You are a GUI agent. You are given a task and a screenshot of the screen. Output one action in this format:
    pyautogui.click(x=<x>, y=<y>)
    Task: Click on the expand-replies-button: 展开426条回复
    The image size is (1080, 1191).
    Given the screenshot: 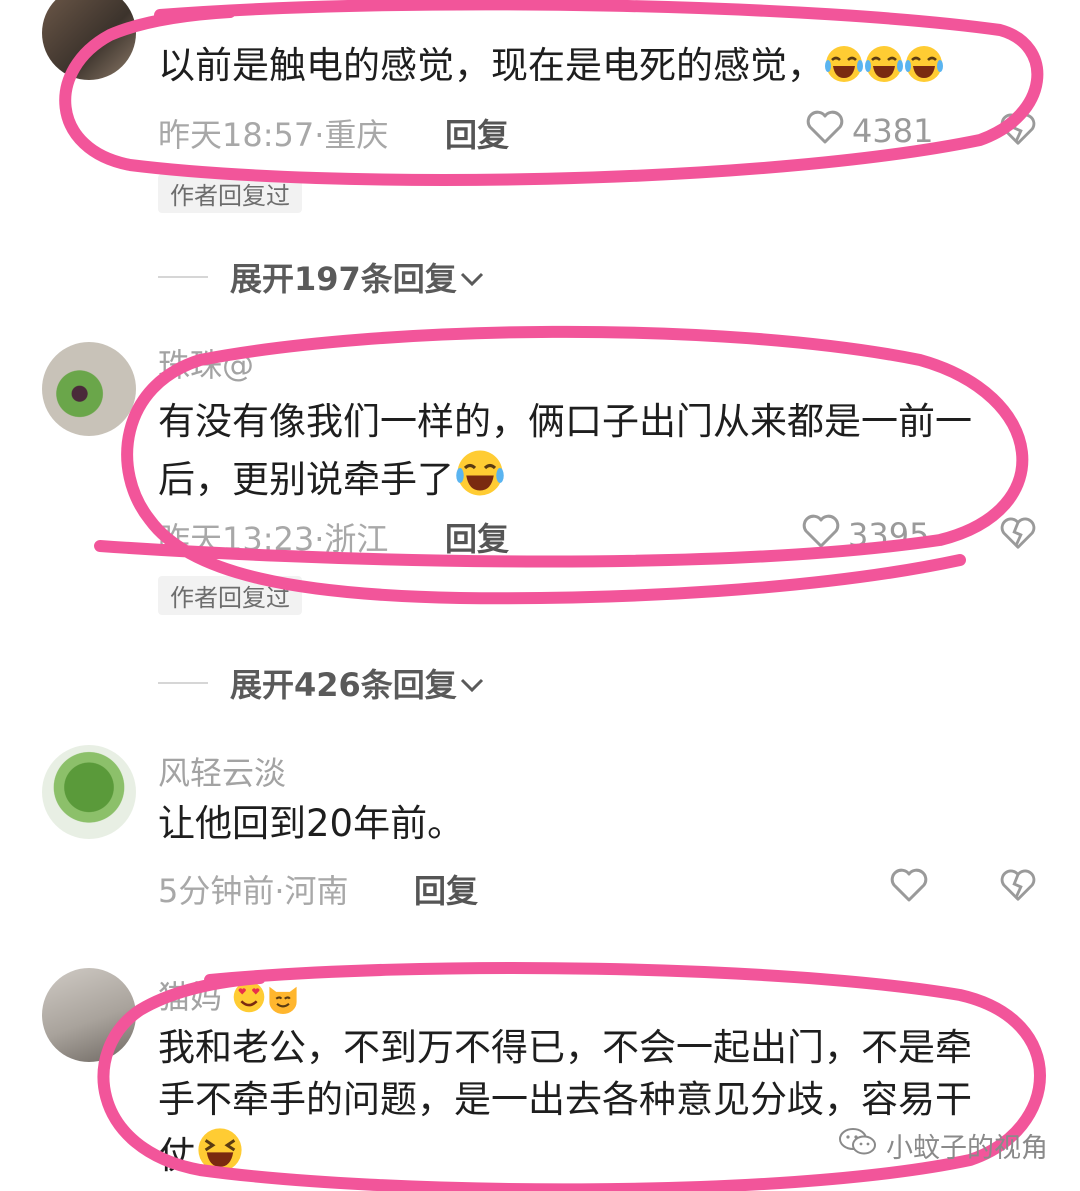 What is the action you would take?
    pyautogui.click(x=321, y=683)
    